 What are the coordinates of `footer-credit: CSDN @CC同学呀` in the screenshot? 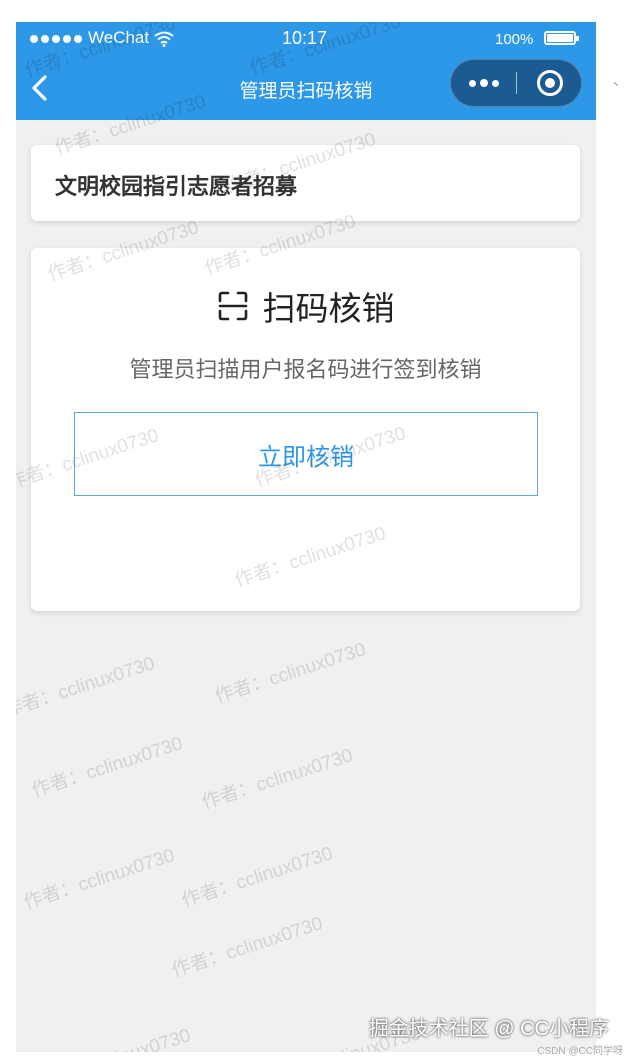 It's located at (580, 1051).